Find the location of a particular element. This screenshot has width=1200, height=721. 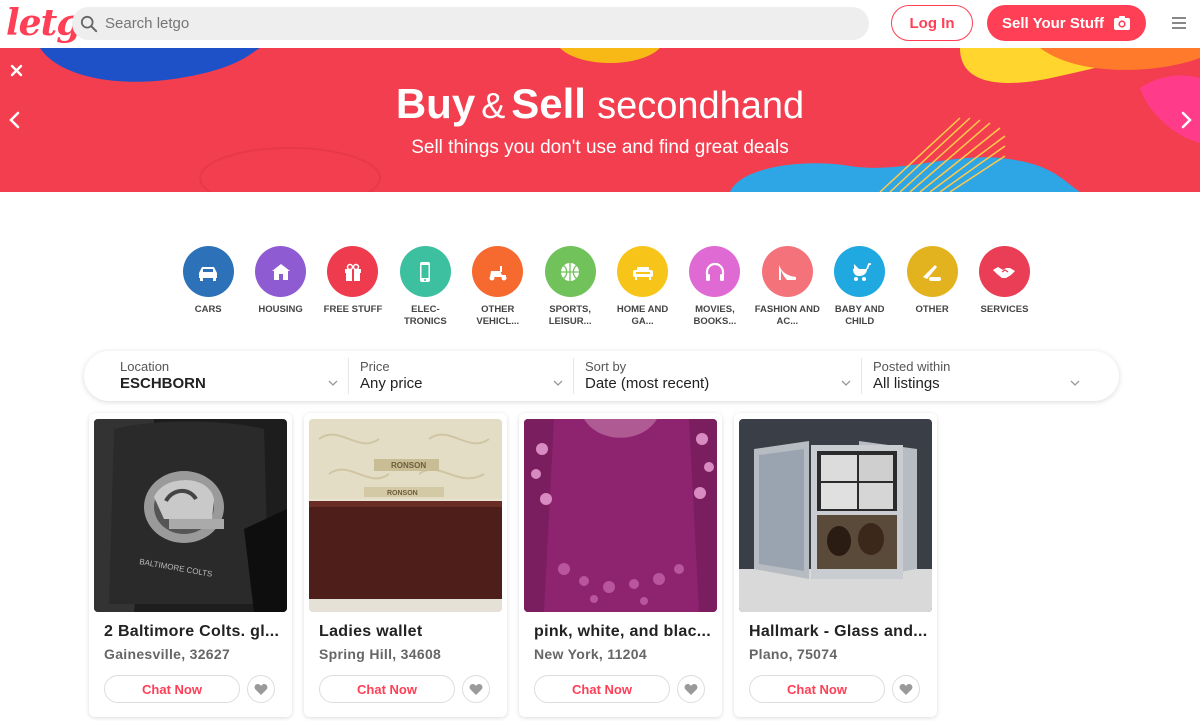

category-label: FREE STUFF is located at coordinates (353, 309).